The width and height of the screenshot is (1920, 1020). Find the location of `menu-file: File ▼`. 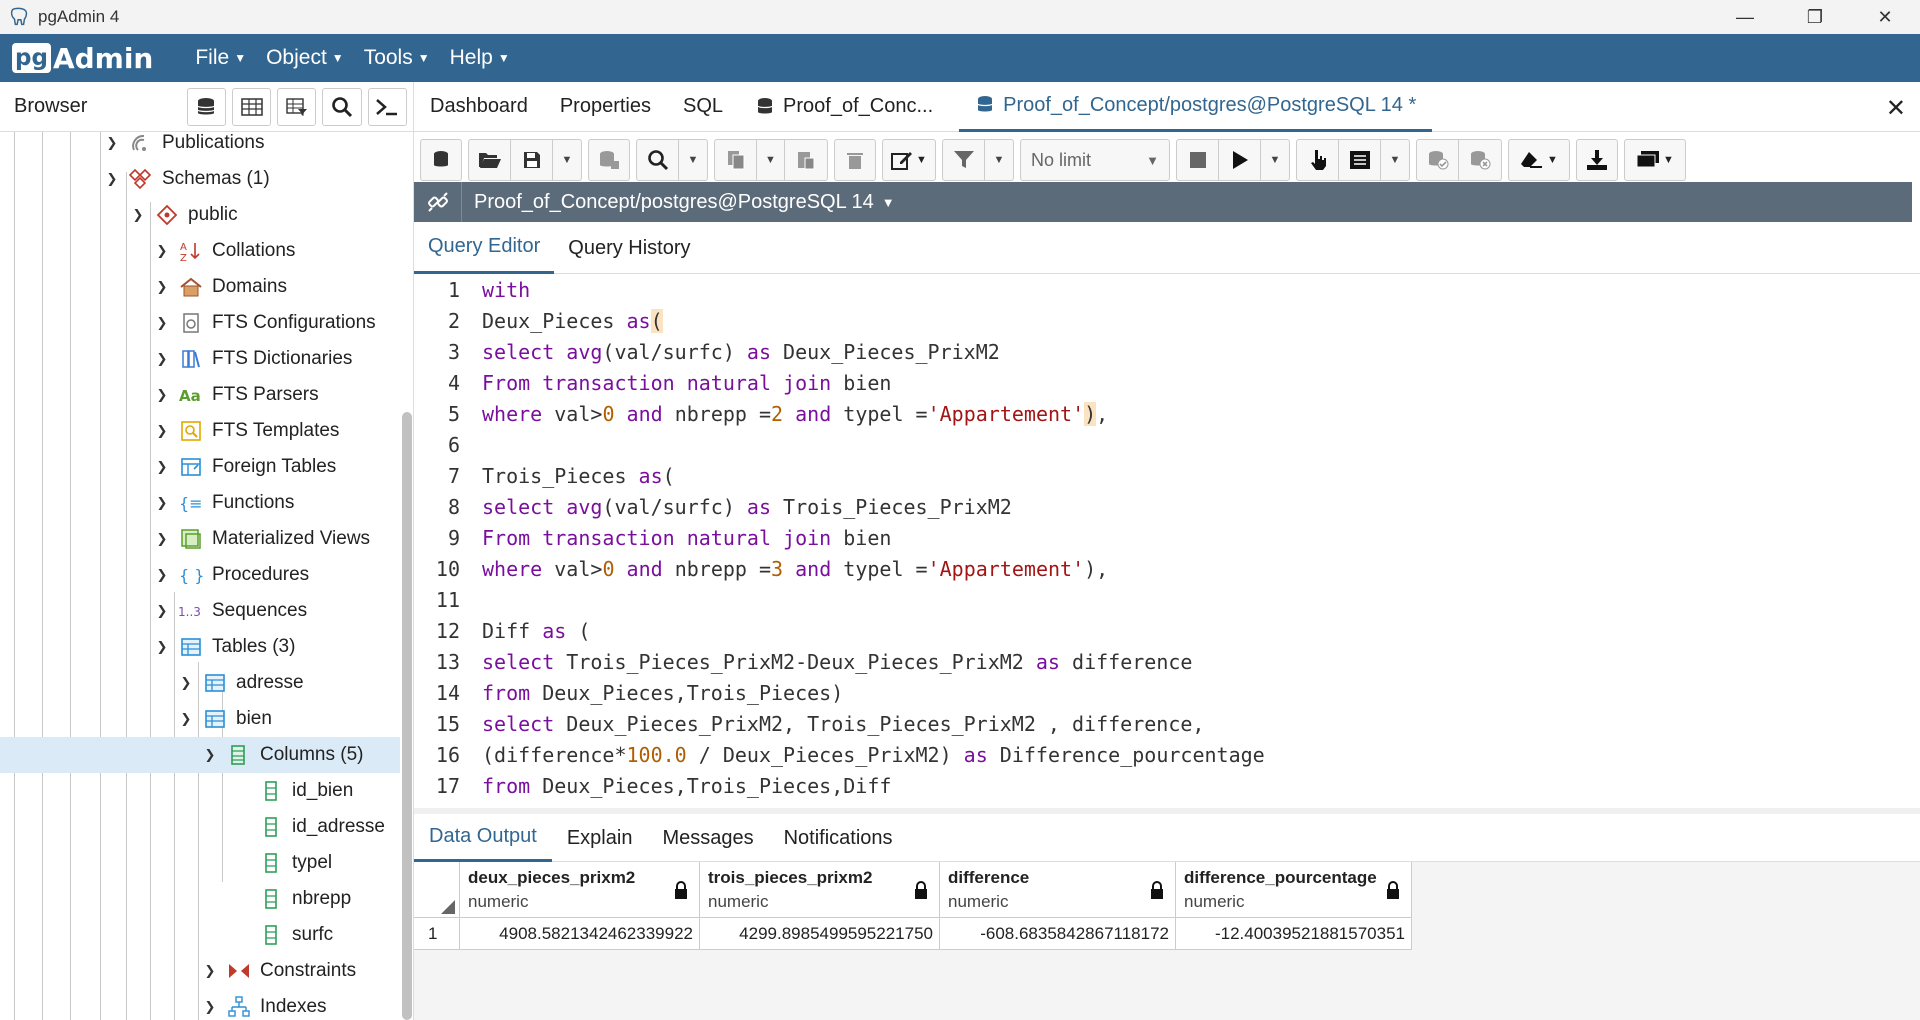

menu-file: File ▼ is located at coordinates (220, 58).